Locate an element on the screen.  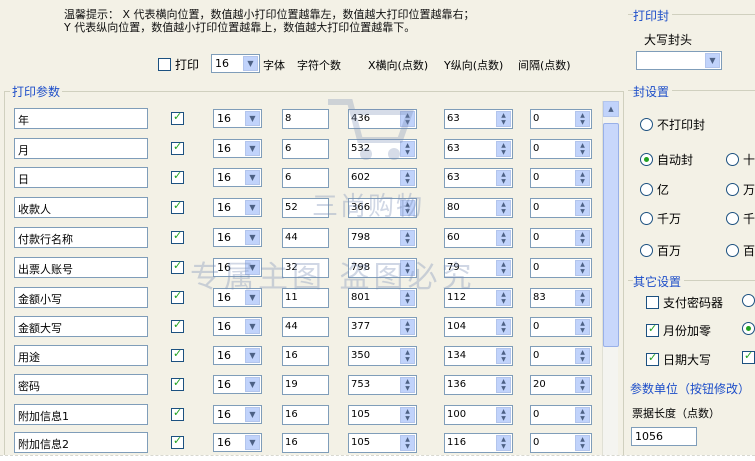
checkbox-day-upper: 日期大写 is located at coordinates (678, 359).